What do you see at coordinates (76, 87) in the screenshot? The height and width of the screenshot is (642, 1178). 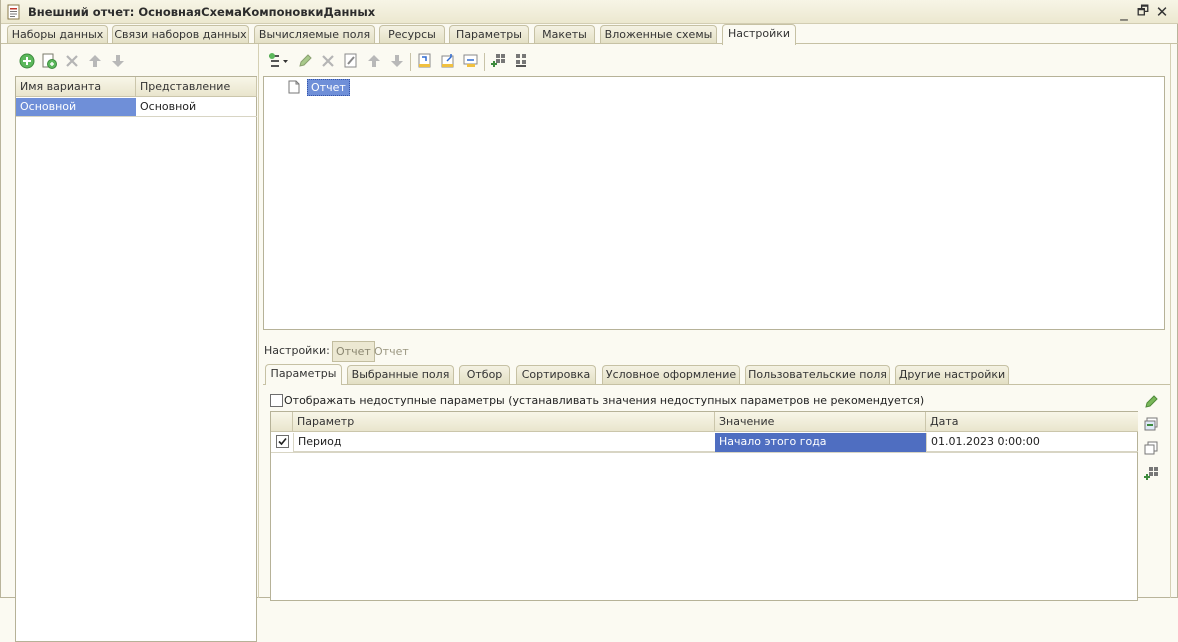 I see `column-header-variant-name: Имя варианта` at bounding box center [76, 87].